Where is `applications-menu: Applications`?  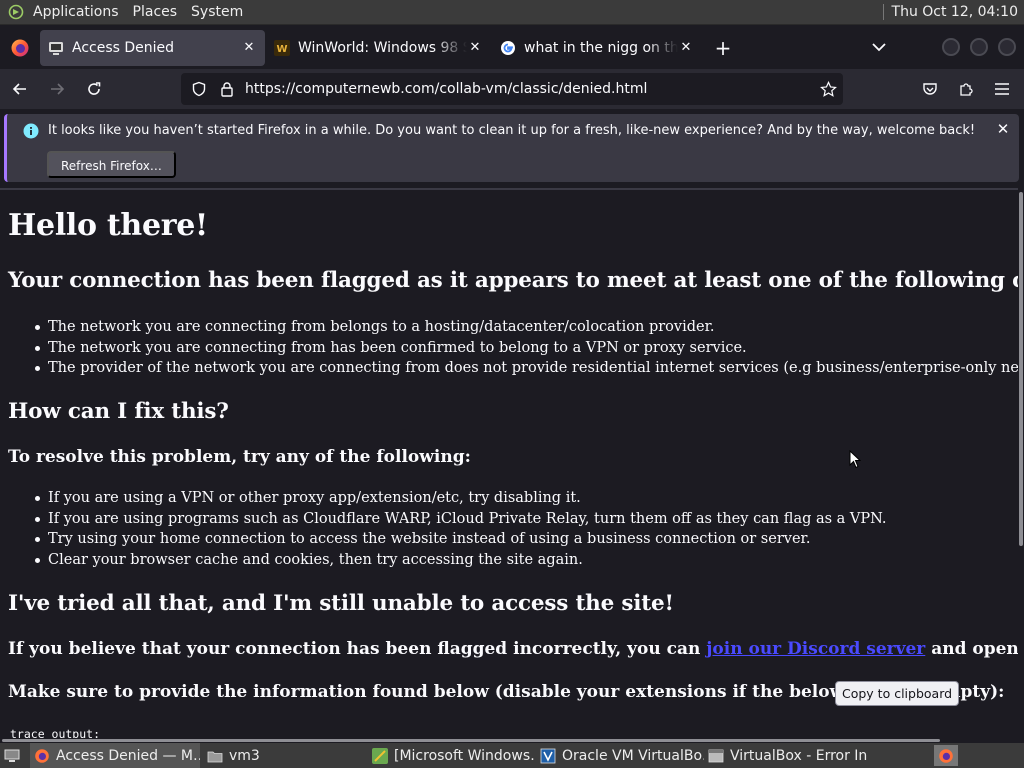 applications-menu: Applications is located at coordinates (76, 12).